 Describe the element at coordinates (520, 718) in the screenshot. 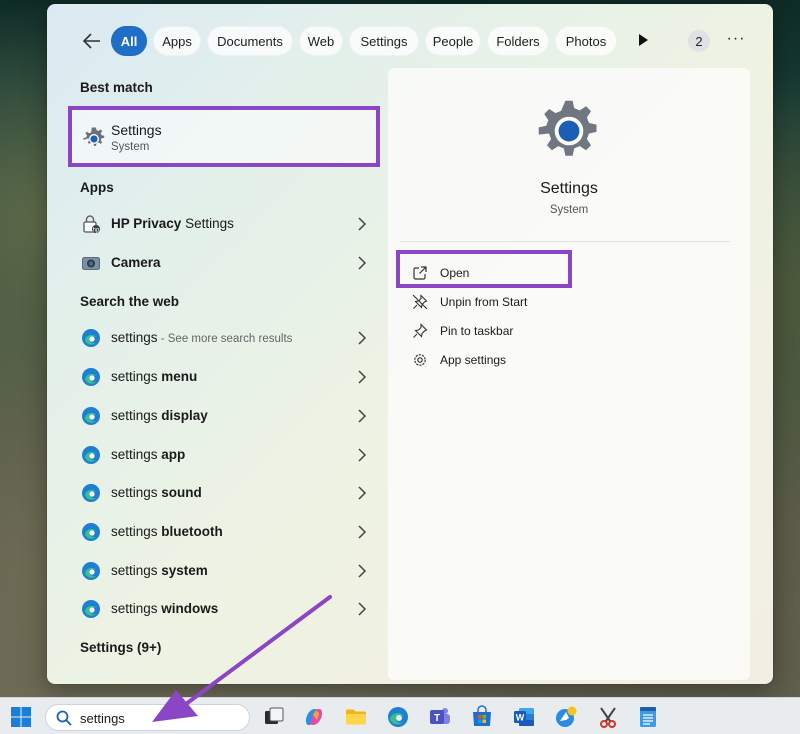

I see `svg-text: W` at that location.